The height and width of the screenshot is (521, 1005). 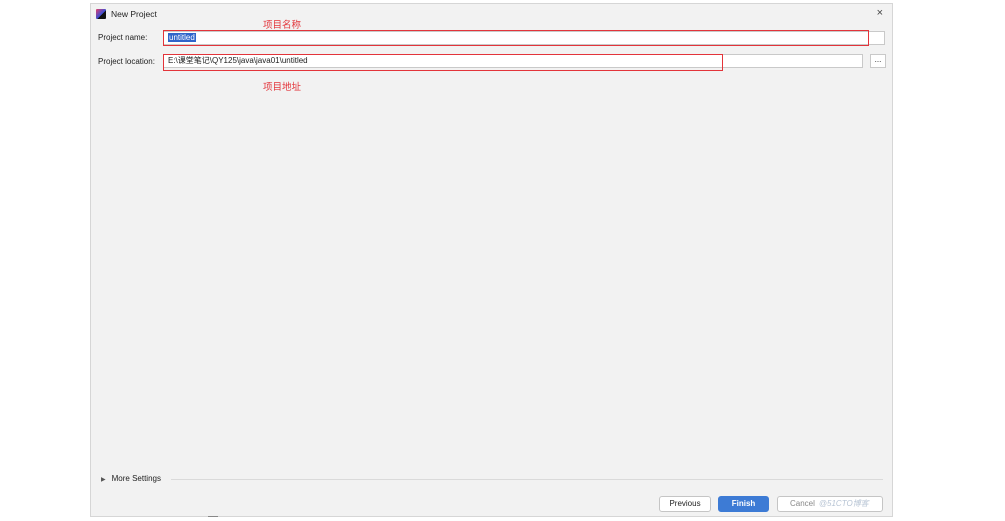 I want to click on project-name-annotation: 项目名称, so click(x=282, y=25).